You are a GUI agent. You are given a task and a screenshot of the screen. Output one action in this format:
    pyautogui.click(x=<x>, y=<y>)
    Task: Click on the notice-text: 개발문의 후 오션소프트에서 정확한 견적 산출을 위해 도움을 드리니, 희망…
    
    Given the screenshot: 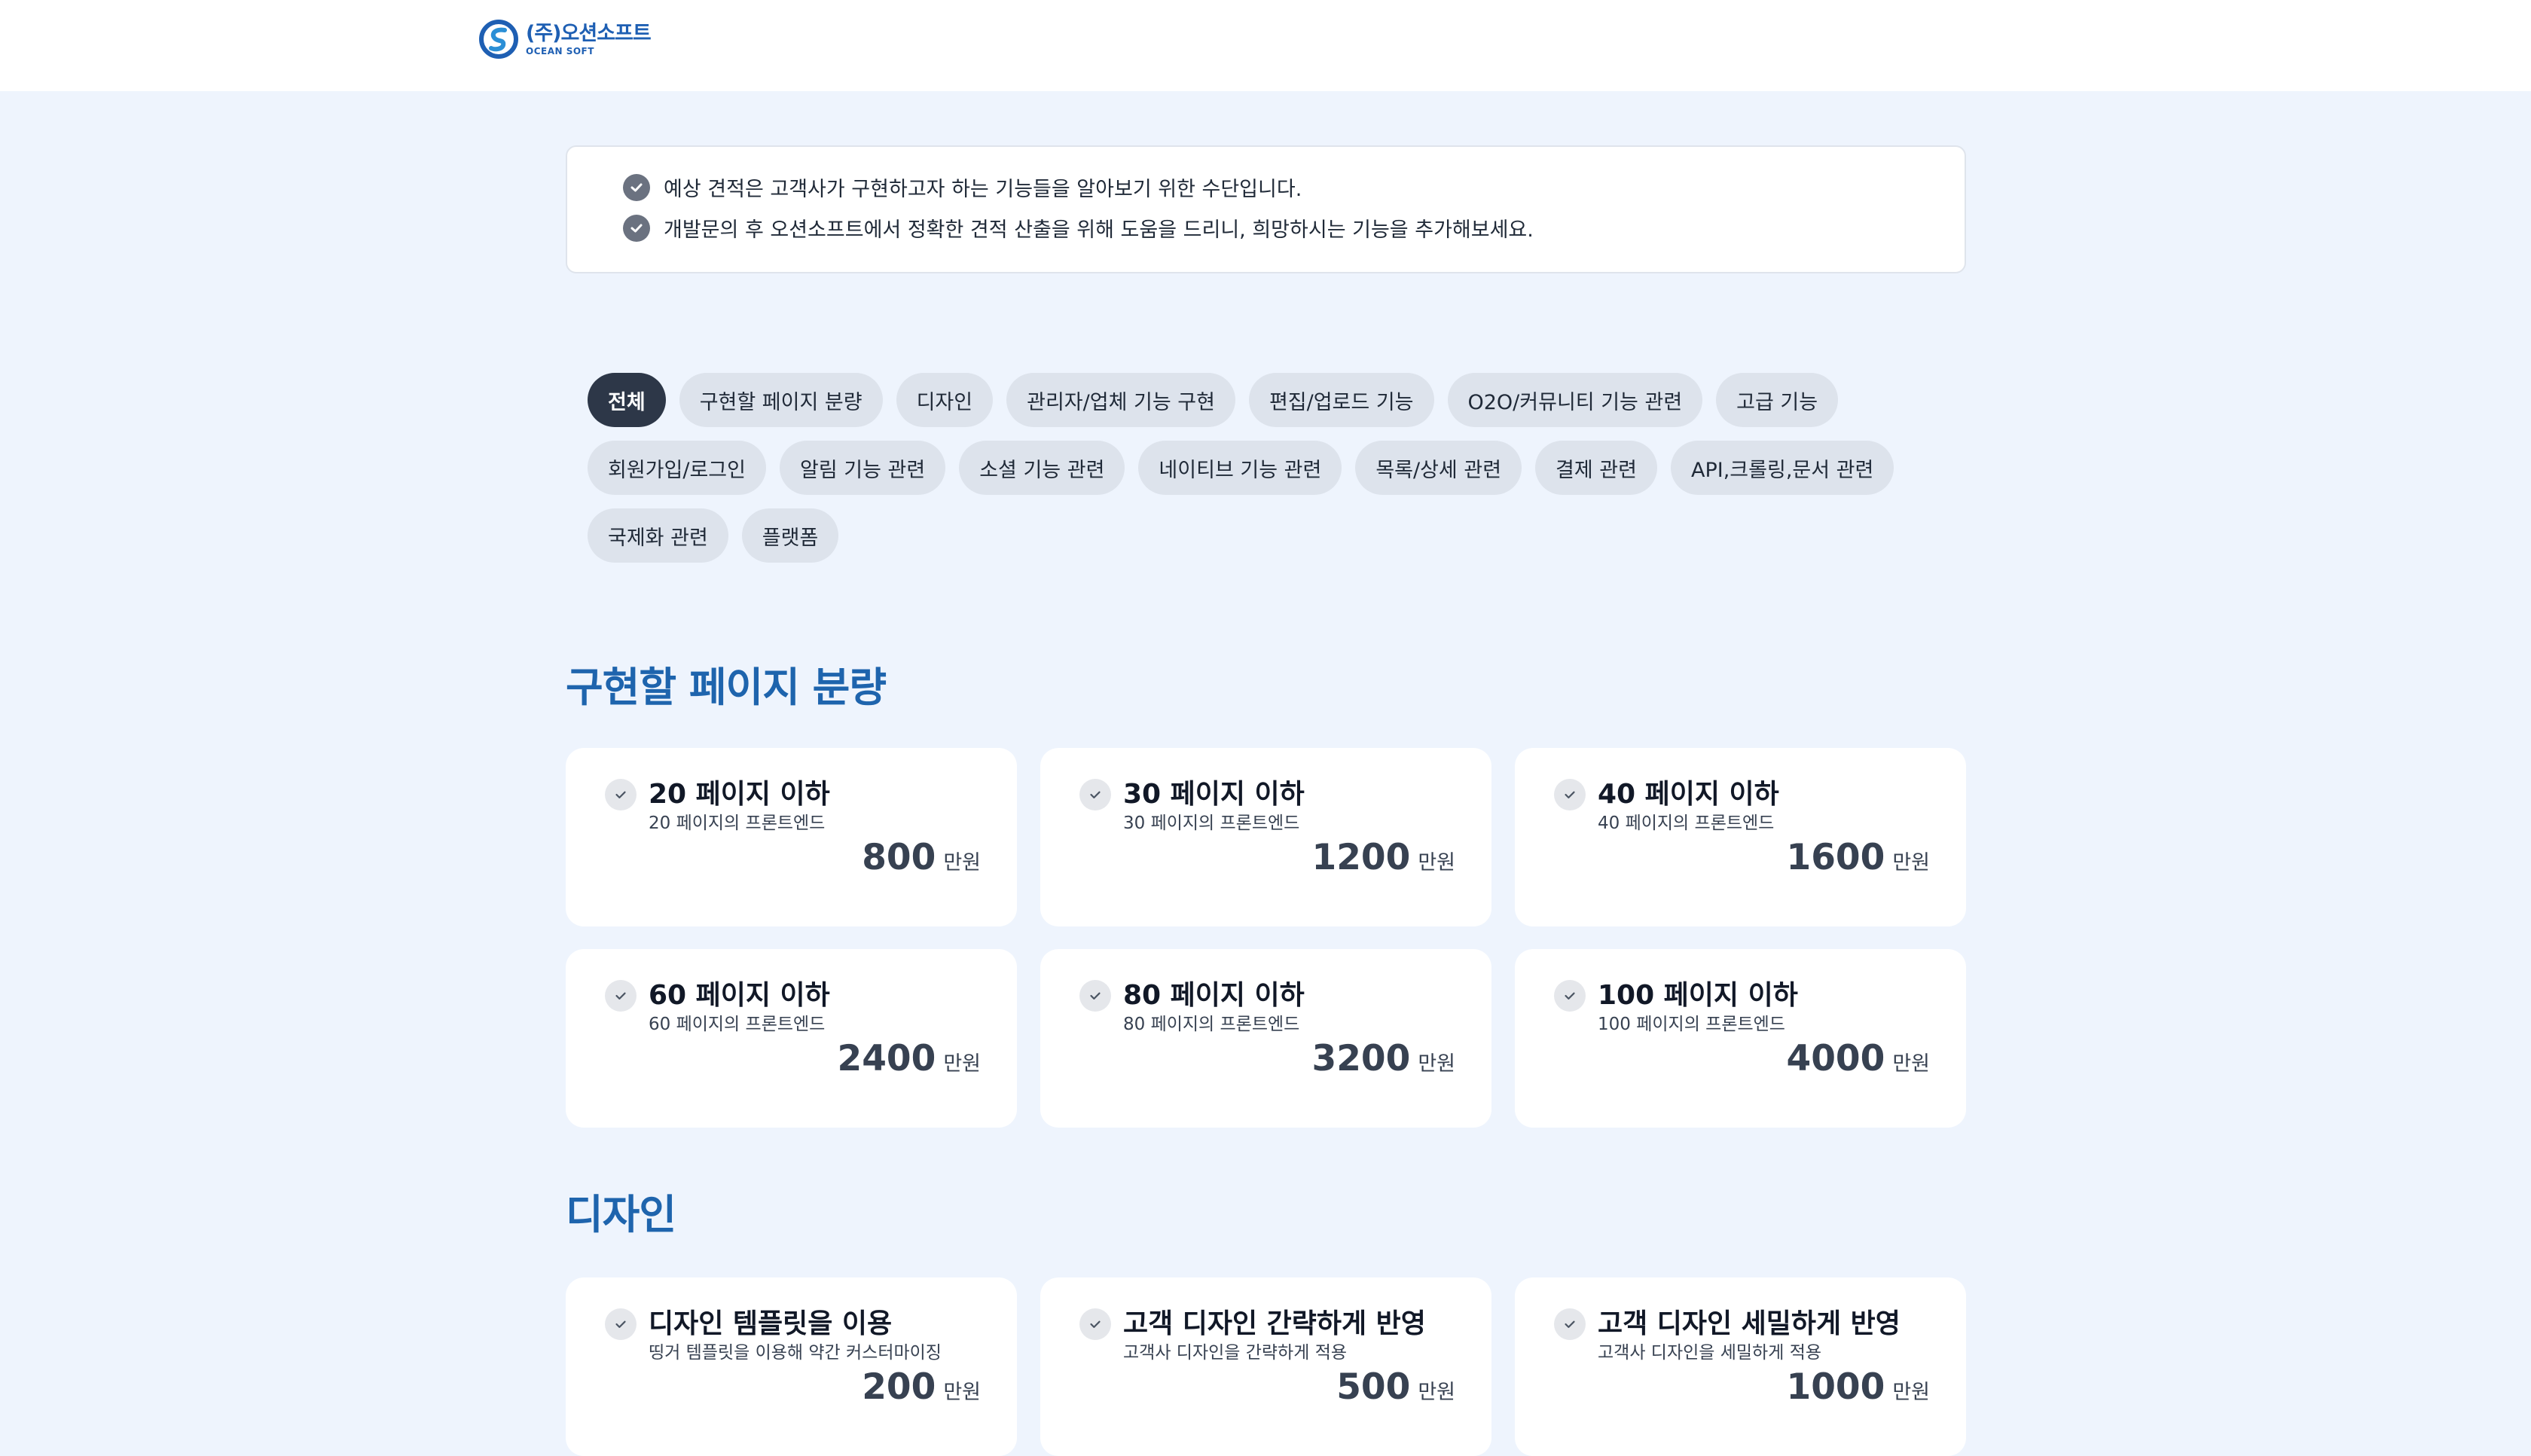 What is the action you would take?
    pyautogui.click(x=1099, y=230)
    